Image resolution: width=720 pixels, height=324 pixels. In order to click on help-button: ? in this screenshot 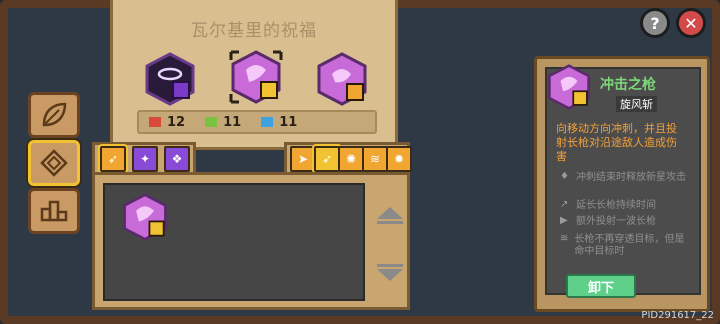, I will do `click(655, 23)`.